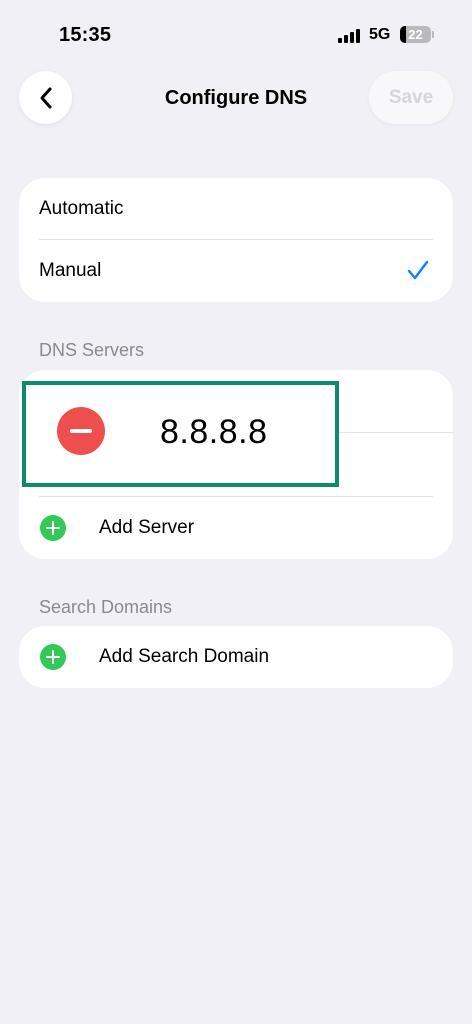 The width and height of the screenshot is (472, 1024). Describe the element at coordinates (213, 432) in the screenshot. I see `dns-server-value: 8.8.8.8` at that location.